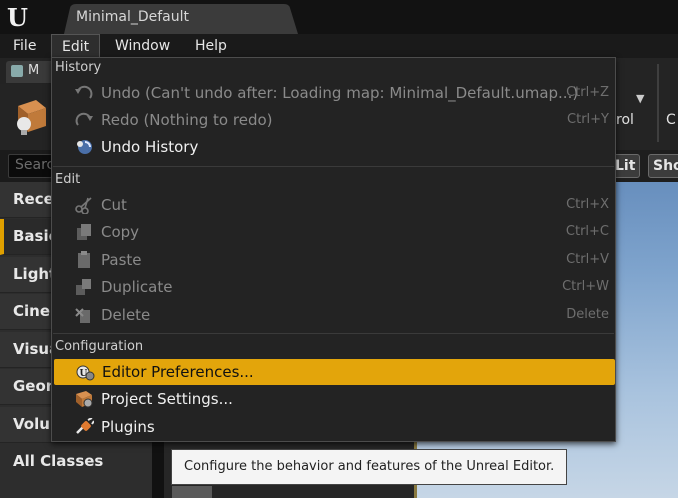  Describe the element at coordinates (121, 260) in the screenshot. I see `menu-item-label: Paste` at that location.